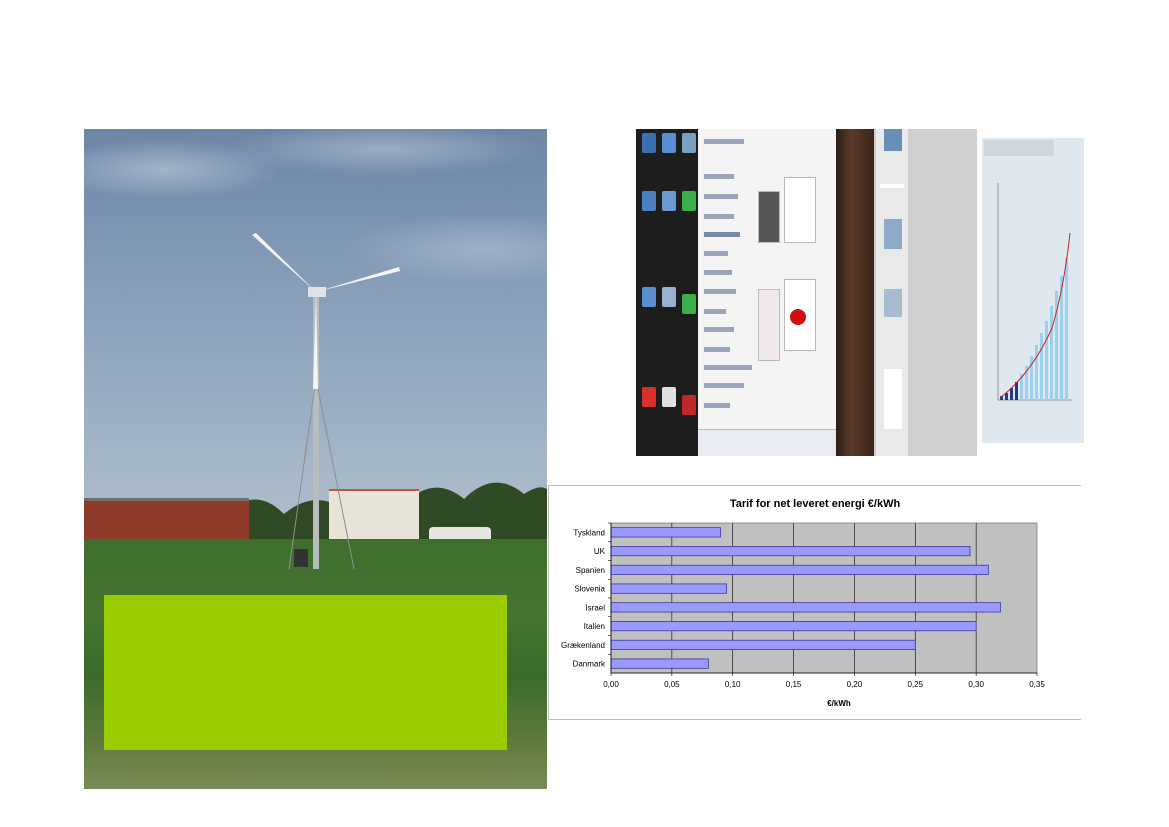 Image resolution: width=1169 pixels, height=827 pixels. What do you see at coordinates (672, 684) in the screenshot?
I see `x-tick-label: 0,05` at bounding box center [672, 684].